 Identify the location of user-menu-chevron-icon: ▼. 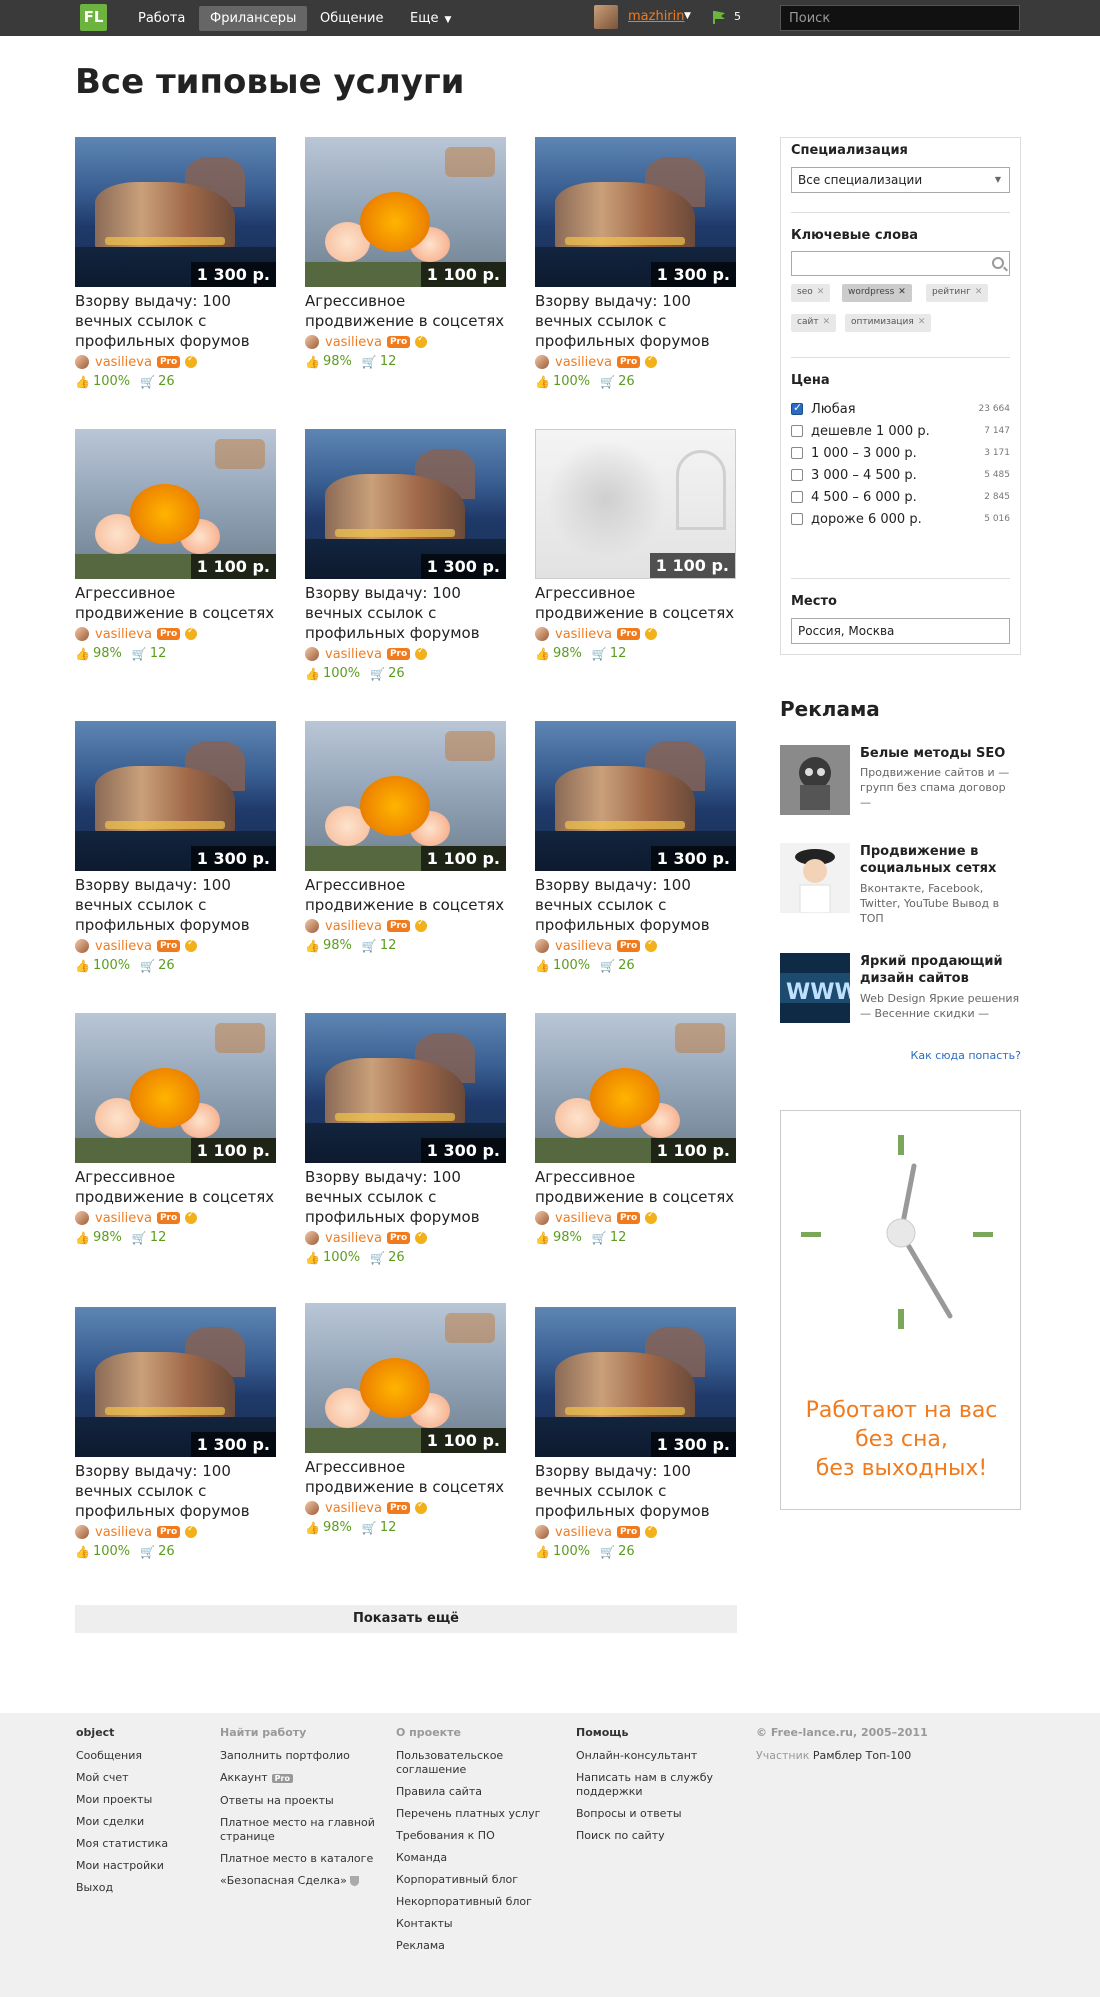
(687, 16).